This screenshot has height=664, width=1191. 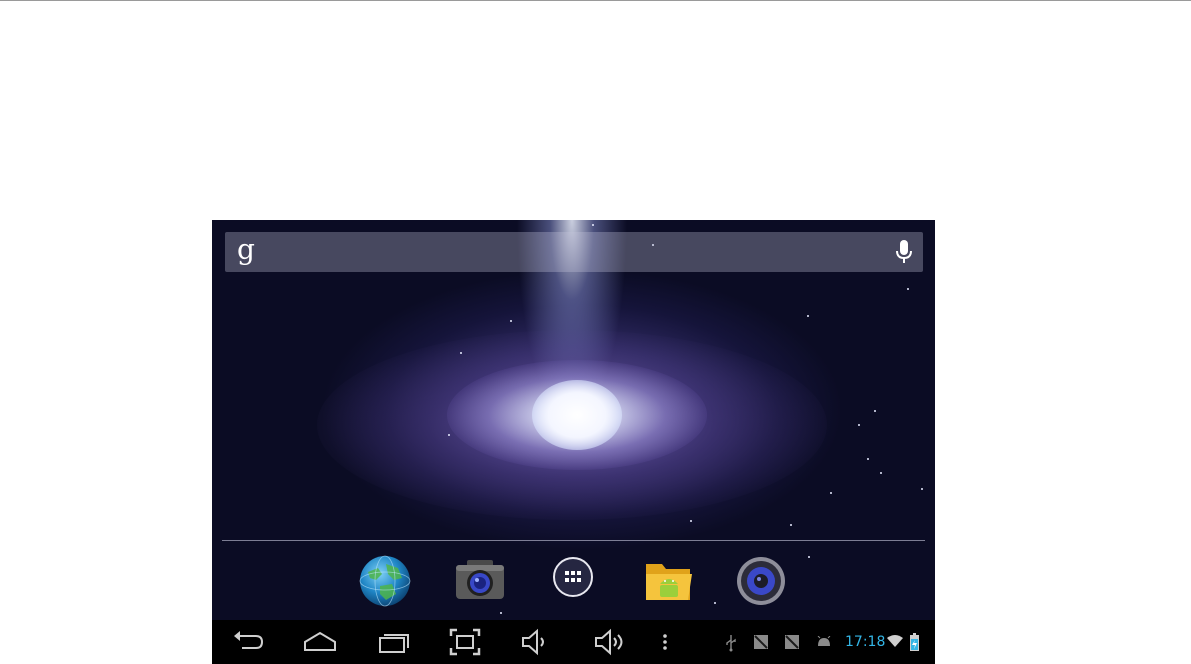 I want to click on android-debug-icon, so click(x=824, y=641).